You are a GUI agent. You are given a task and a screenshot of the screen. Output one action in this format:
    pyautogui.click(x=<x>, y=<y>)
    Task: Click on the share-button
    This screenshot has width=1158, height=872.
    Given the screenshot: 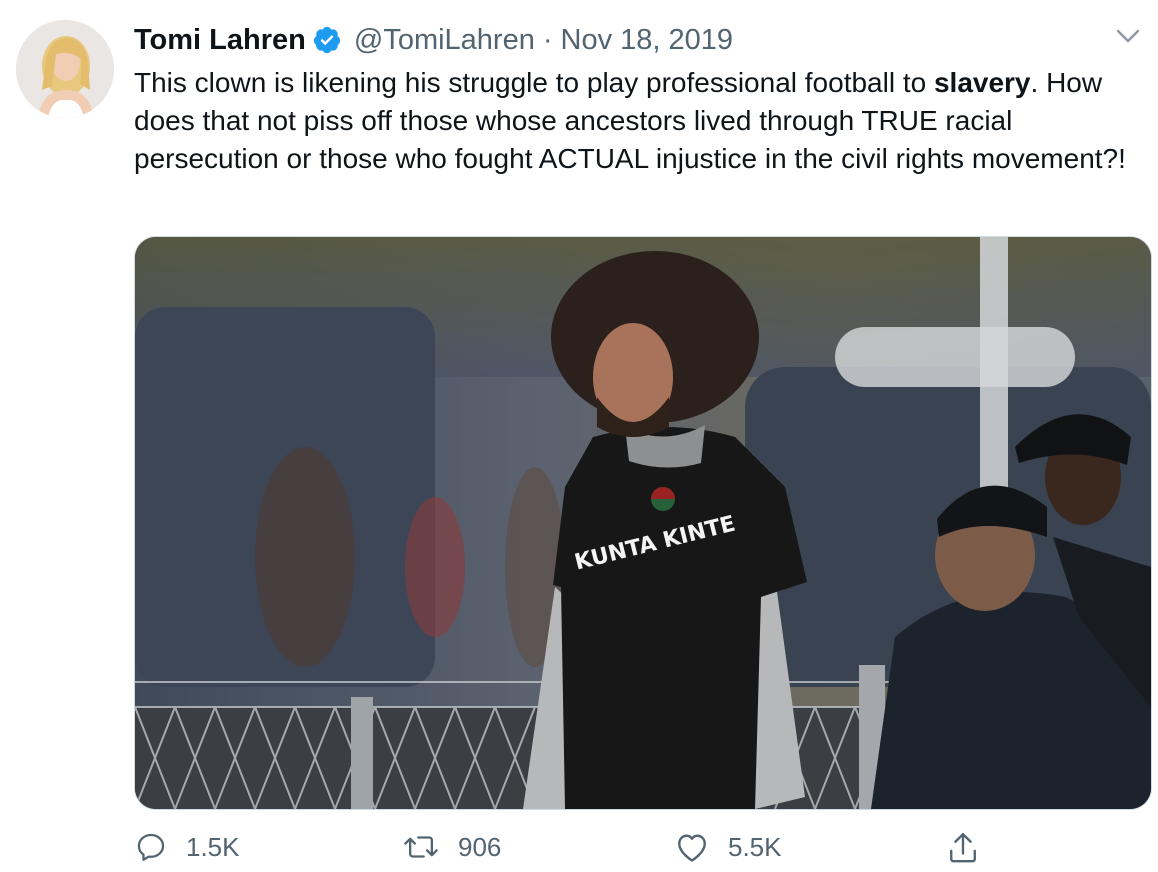 What is the action you would take?
    pyautogui.click(x=972, y=848)
    